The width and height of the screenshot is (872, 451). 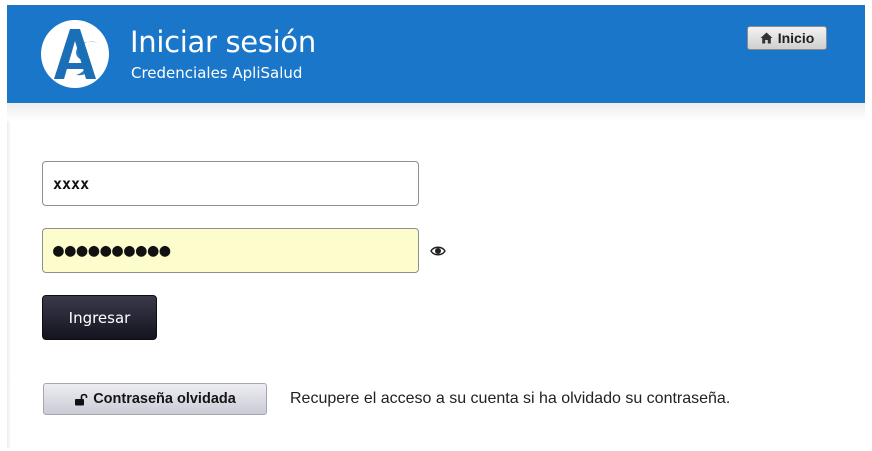 I want to click on forgot-password-button: Contraseña olvidada, so click(x=155, y=399).